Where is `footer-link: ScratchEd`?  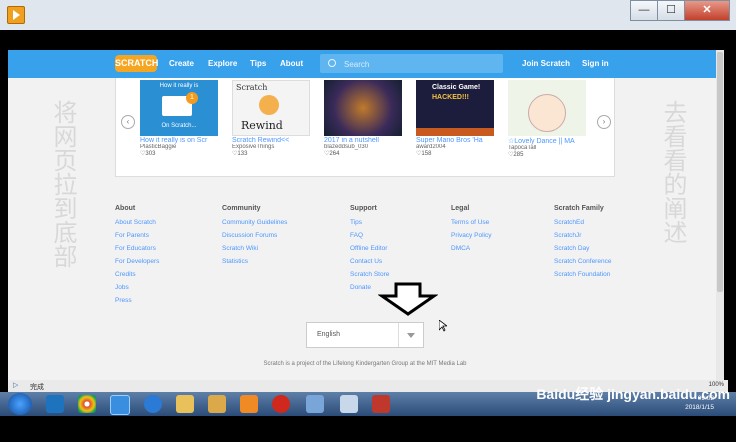
footer-link: ScratchEd is located at coordinates (569, 222).